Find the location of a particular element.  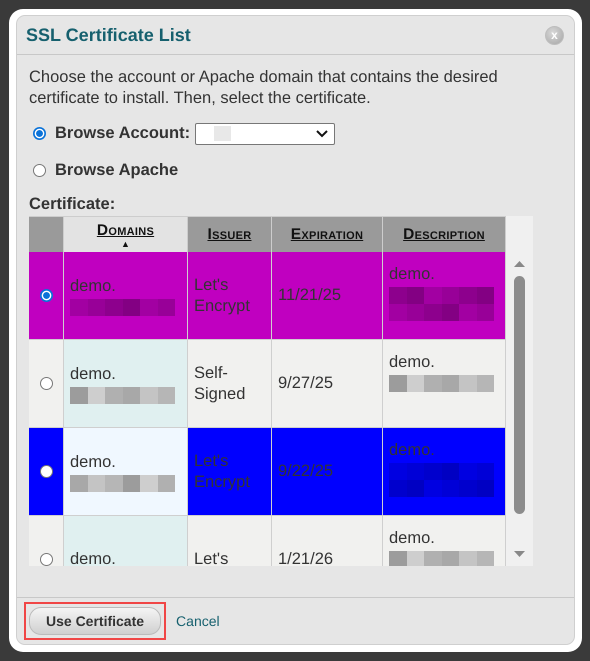

use-certificate-button: Use Certificate is located at coordinates (95, 621).